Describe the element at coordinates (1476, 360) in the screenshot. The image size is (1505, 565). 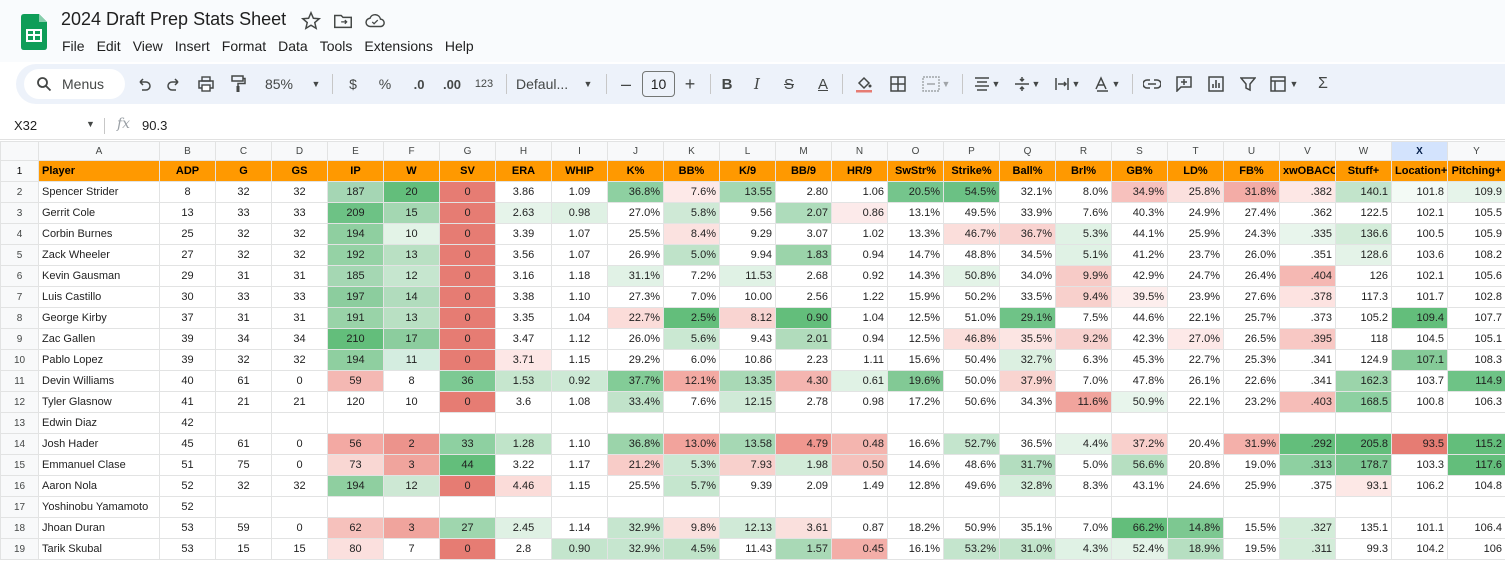
I see `stat-cell: 108.3` at that location.